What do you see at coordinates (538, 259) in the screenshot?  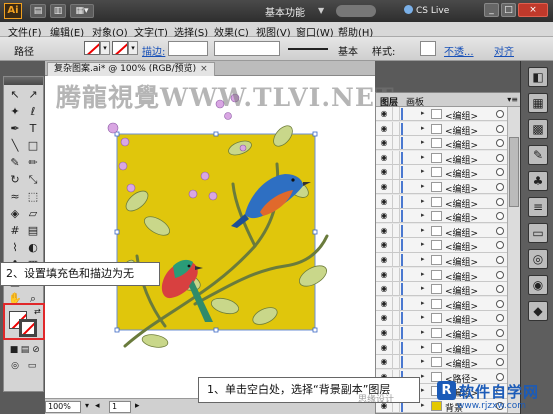 I see `transparency-panel-icon: ◎` at bounding box center [538, 259].